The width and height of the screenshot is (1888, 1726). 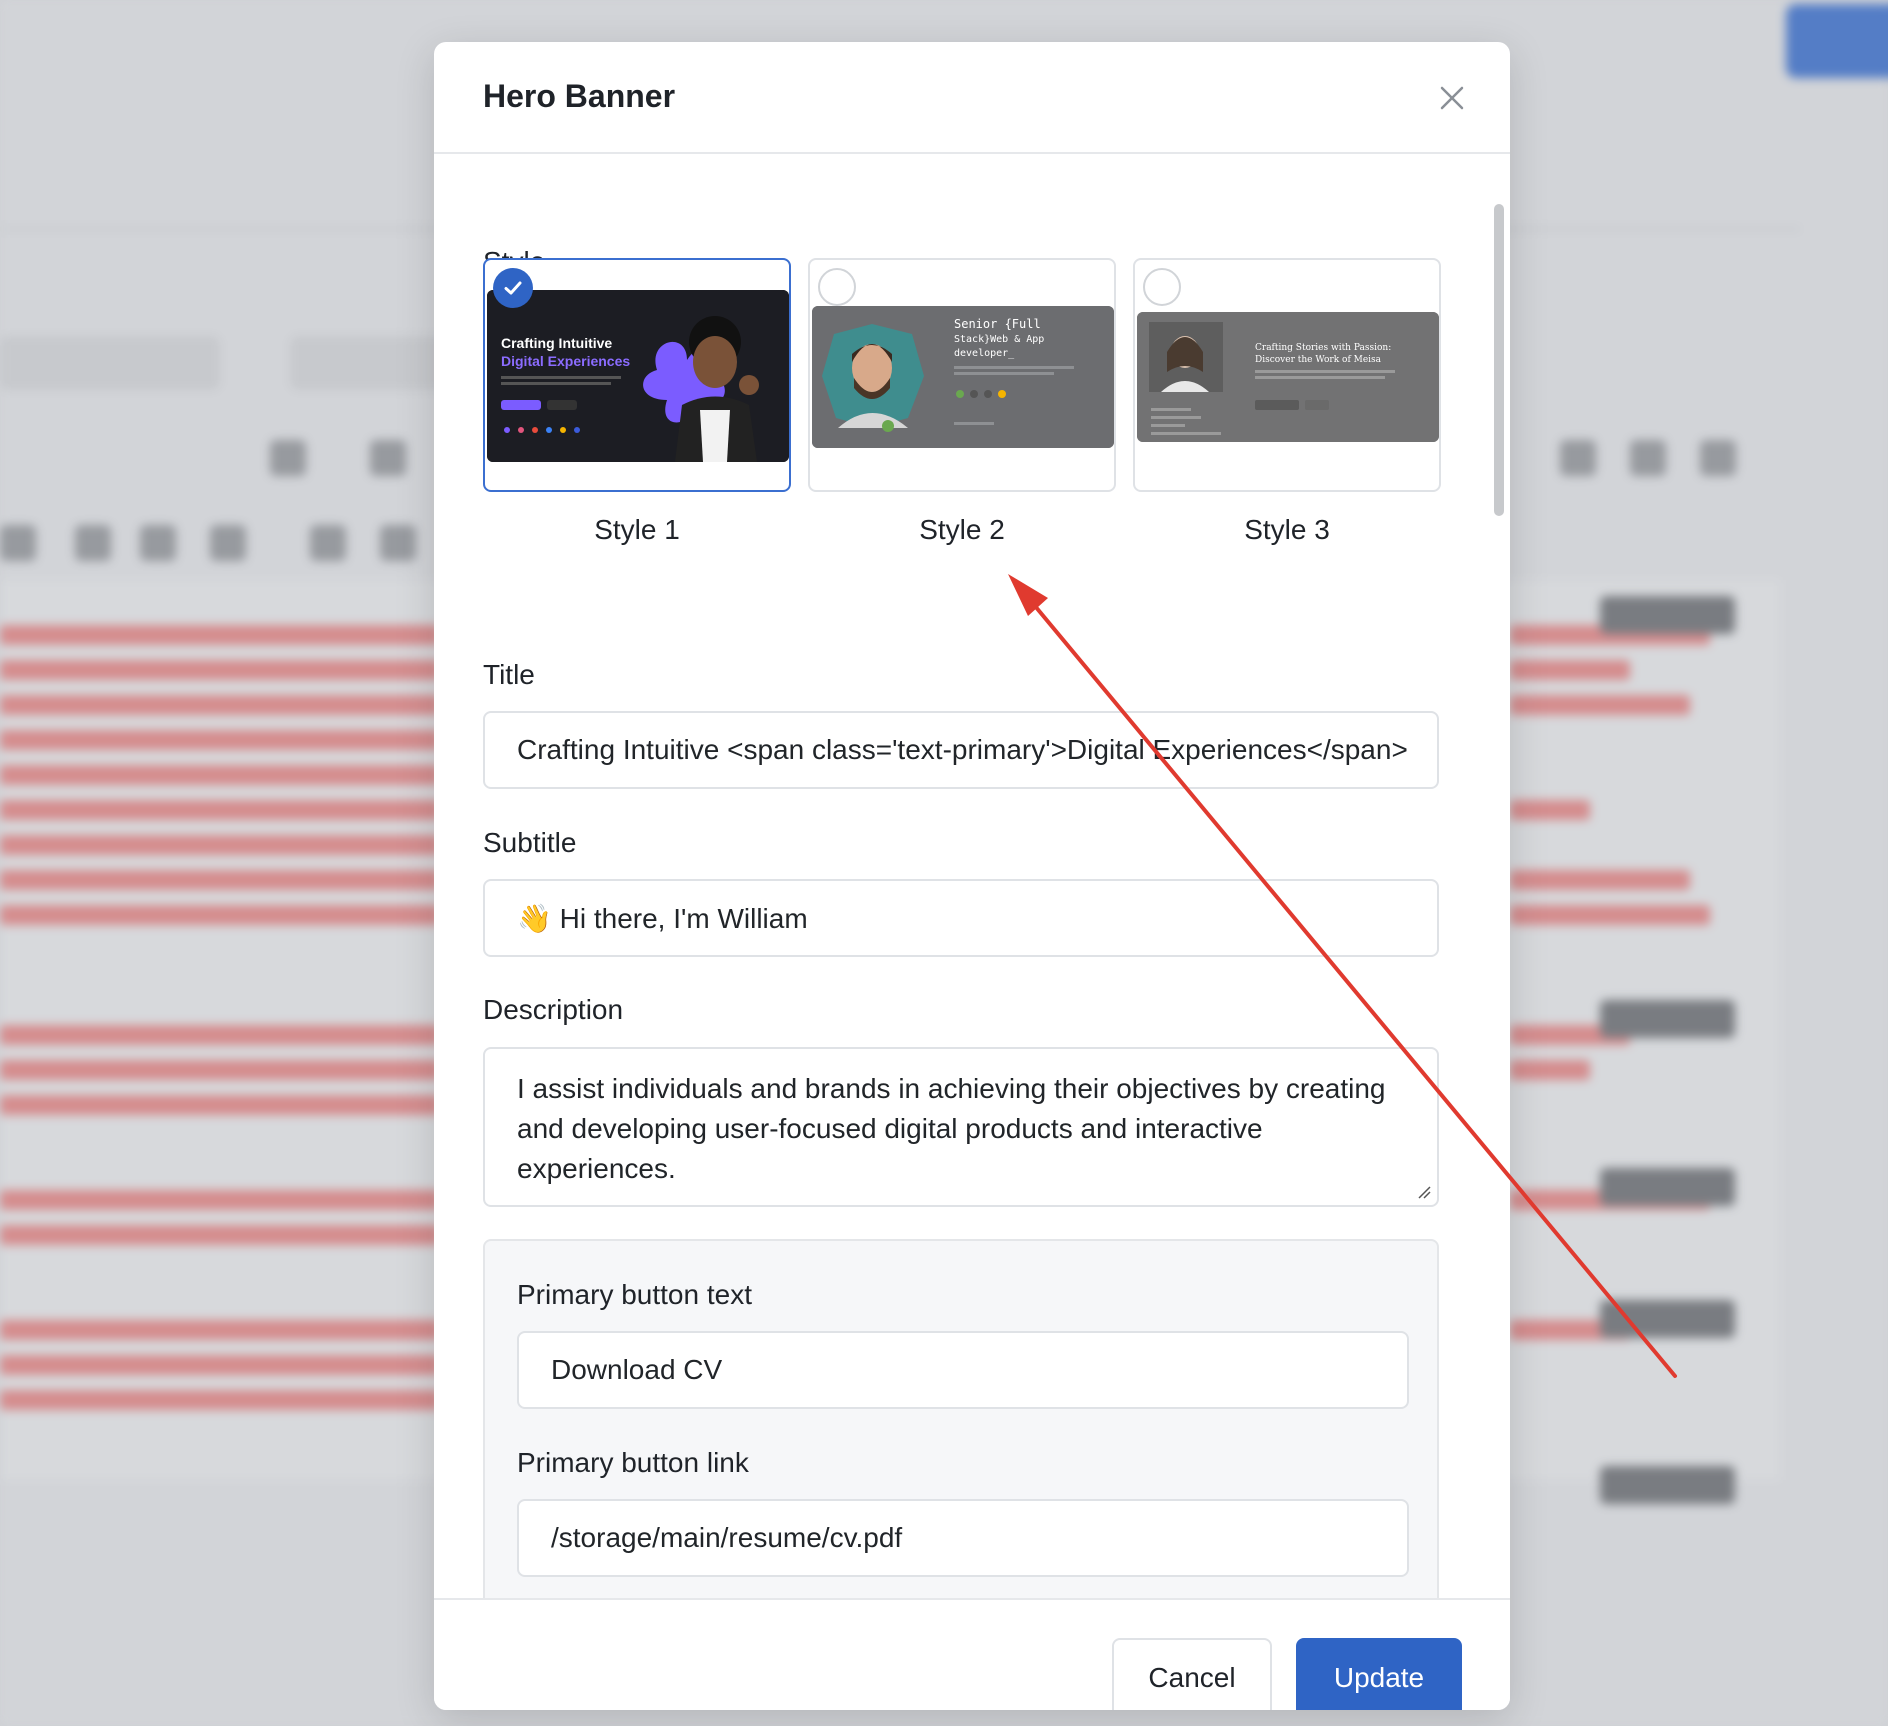 What do you see at coordinates (972, 98) in the screenshot?
I see `modal-header: Hero Banner` at bounding box center [972, 98].